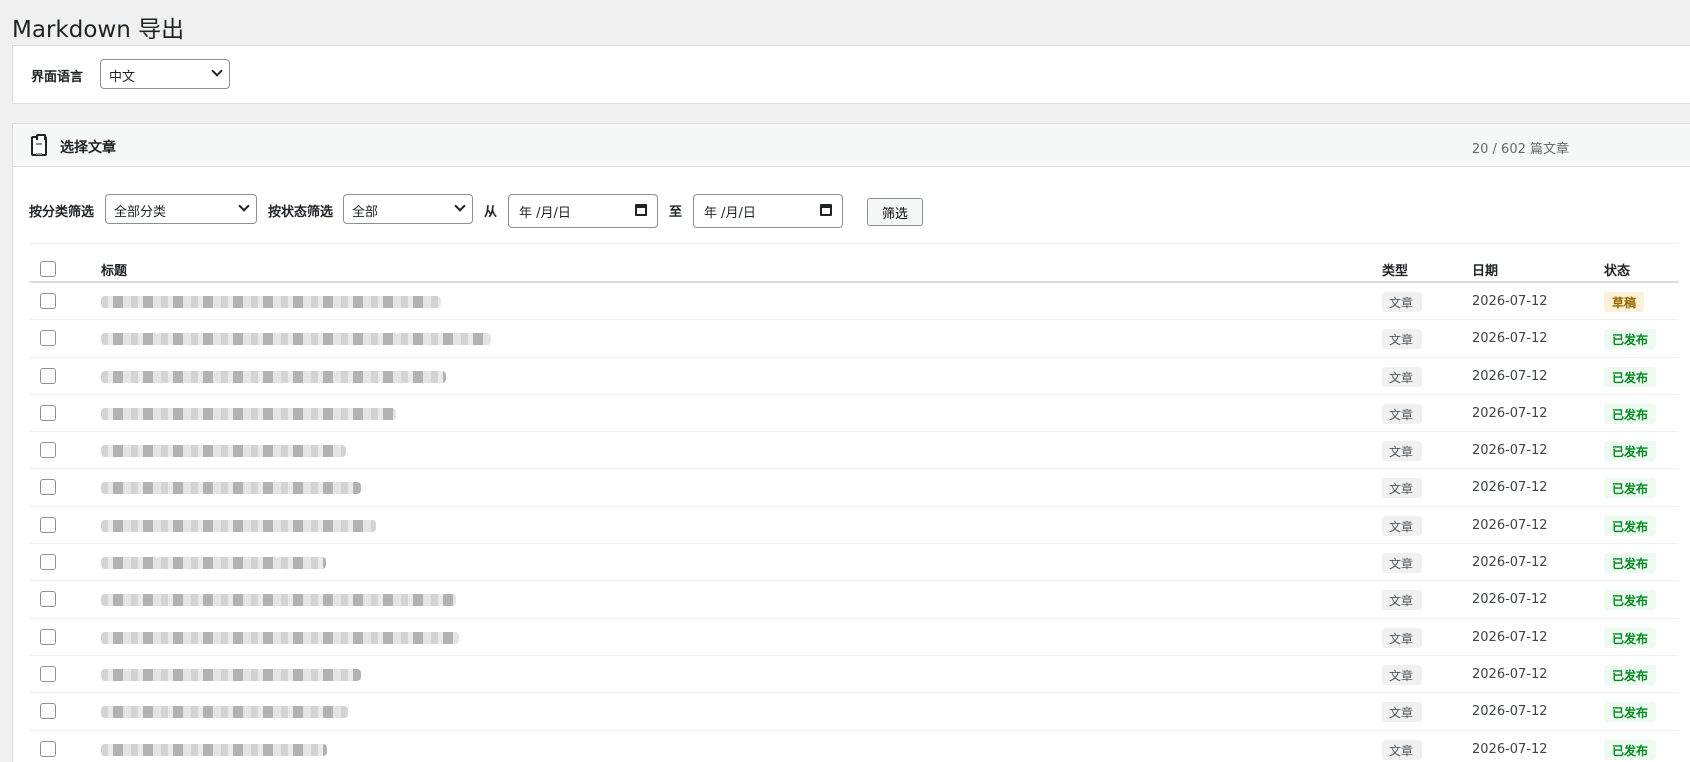 The width and height of the screenshot is (1690, 762). What do you see at coordinates (854, 267) in the screenshot?
I see `table-header: 标题 类型 日期 状态` at bounding box center [854, 267].